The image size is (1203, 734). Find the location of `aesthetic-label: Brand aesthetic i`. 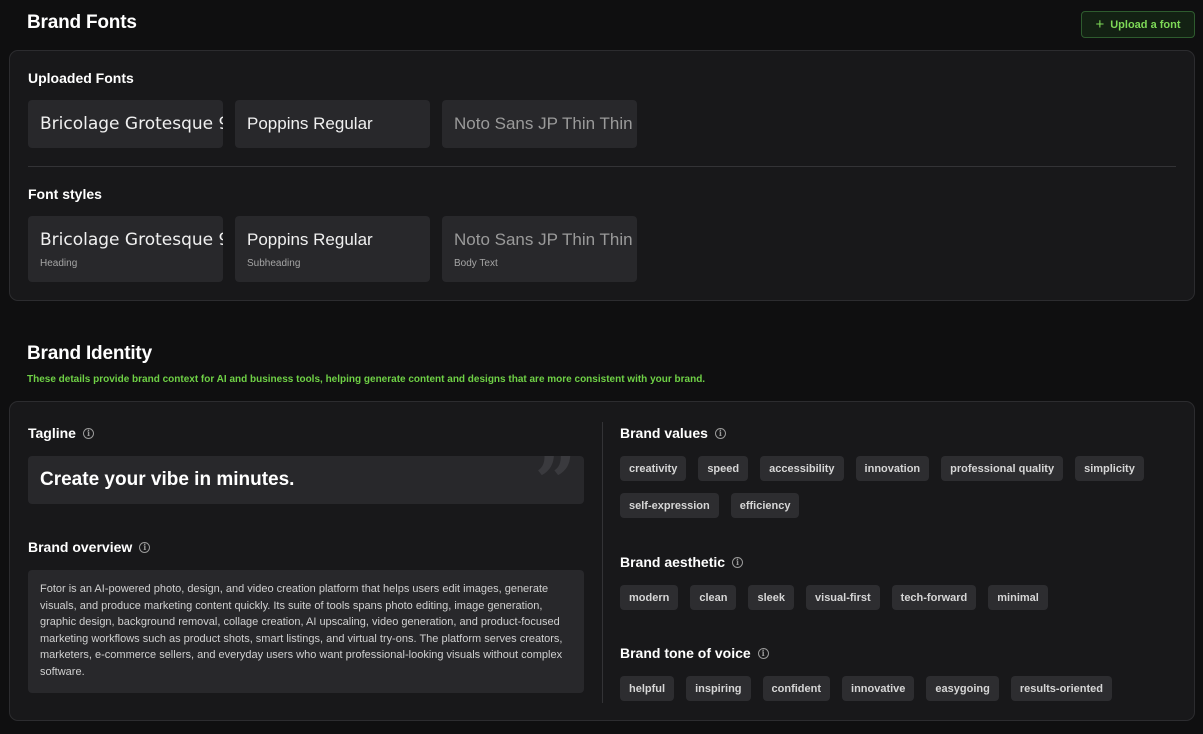

aesthetic-label: Brand aesthetic i is located at coordinates (682, 562).